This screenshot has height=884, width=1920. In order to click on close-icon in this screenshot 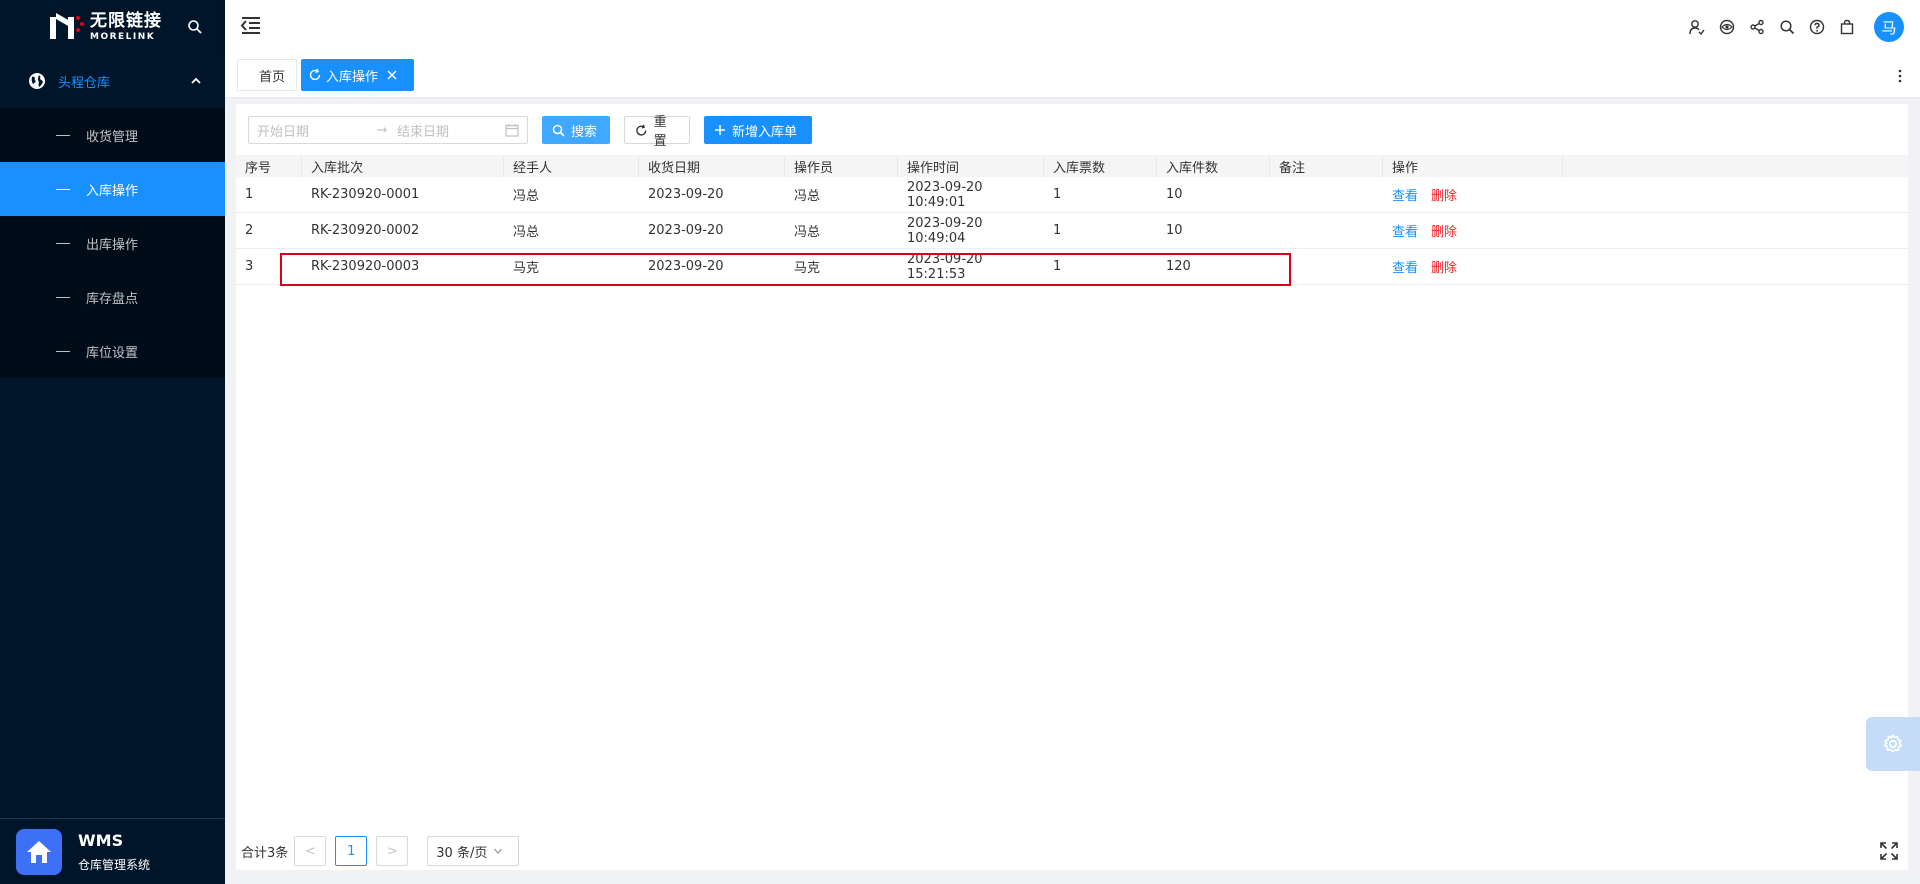, I will do `click(392, 75)`.